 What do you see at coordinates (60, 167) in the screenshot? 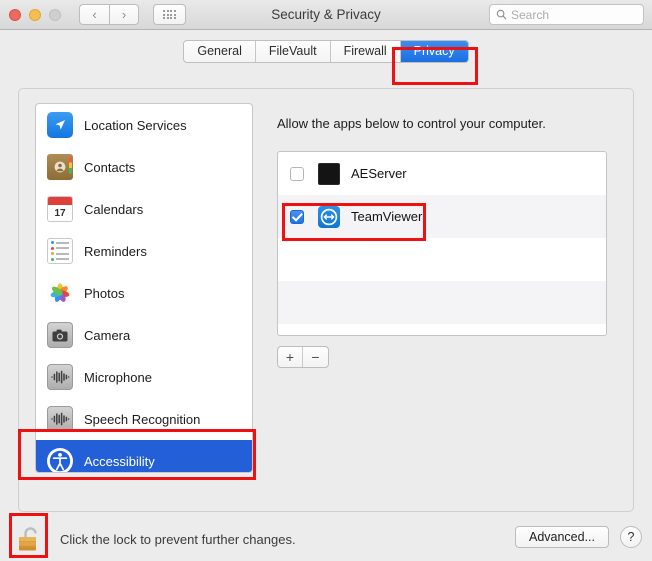
I see `contacts-icon` at bounding box center [60, 167].